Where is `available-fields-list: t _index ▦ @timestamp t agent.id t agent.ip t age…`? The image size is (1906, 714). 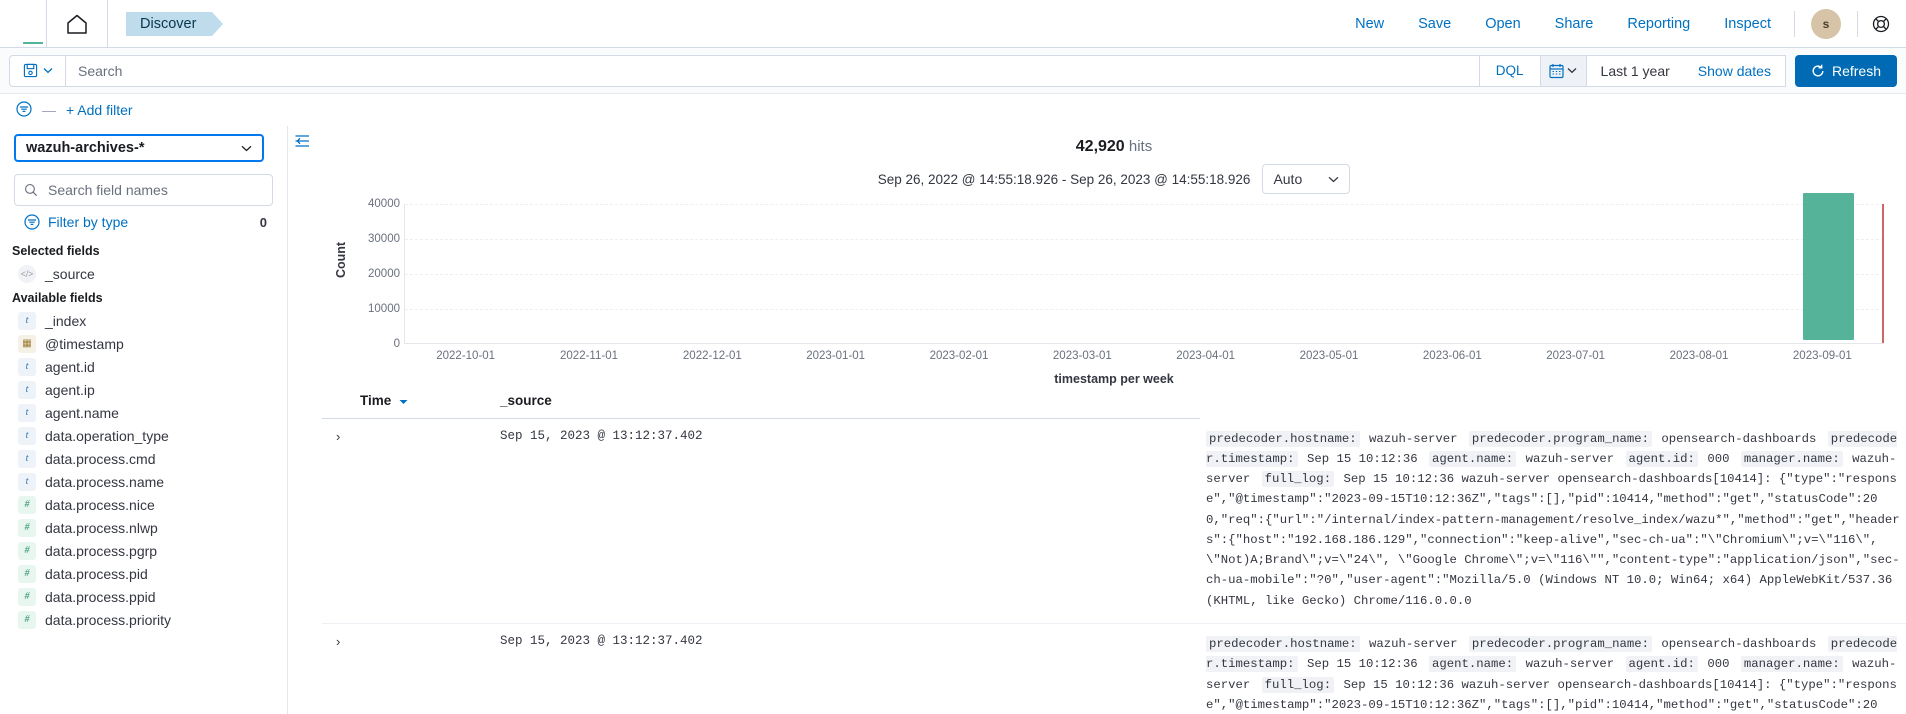 available-fields-list: t _index ▦ @timestamp t agent.id t agent.ip t age… is located at coordinates (143, 470).